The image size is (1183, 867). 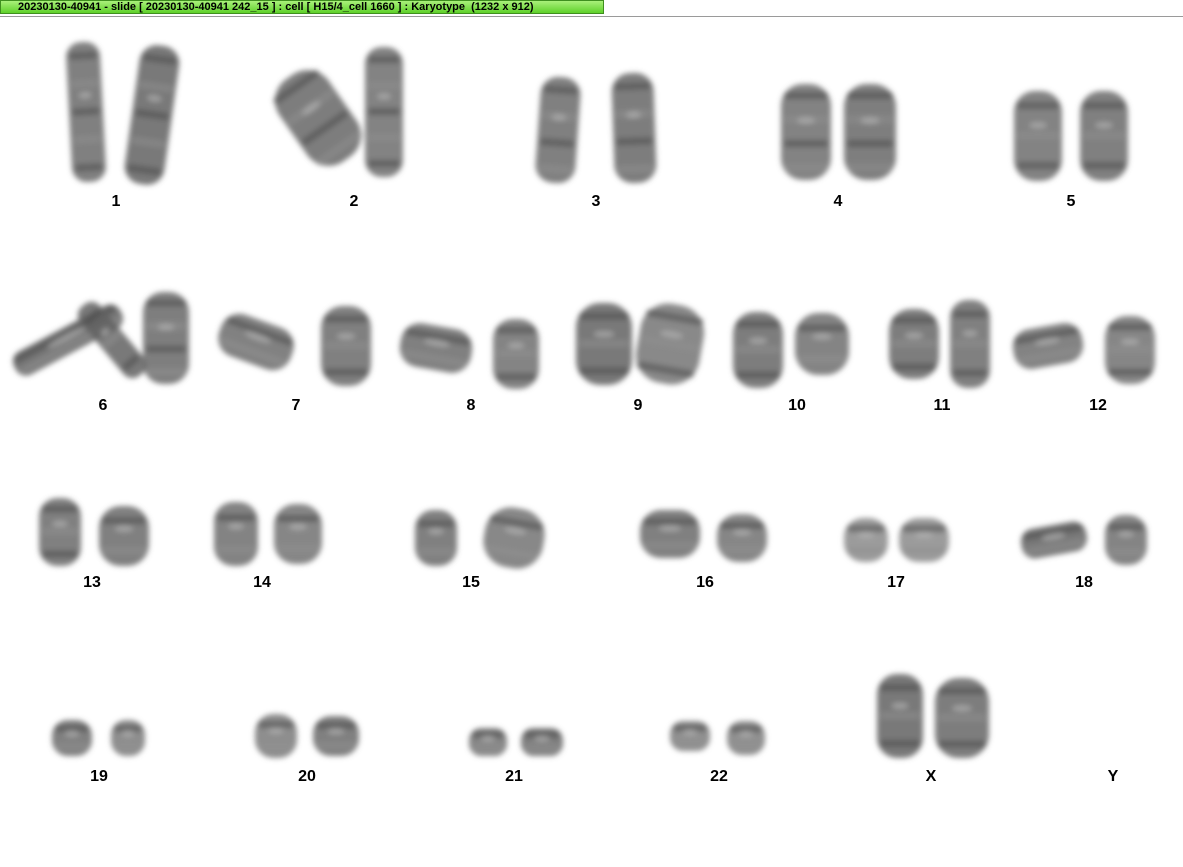 I want to click on chromosome-label-19: 19, so click(x=99, y=776).